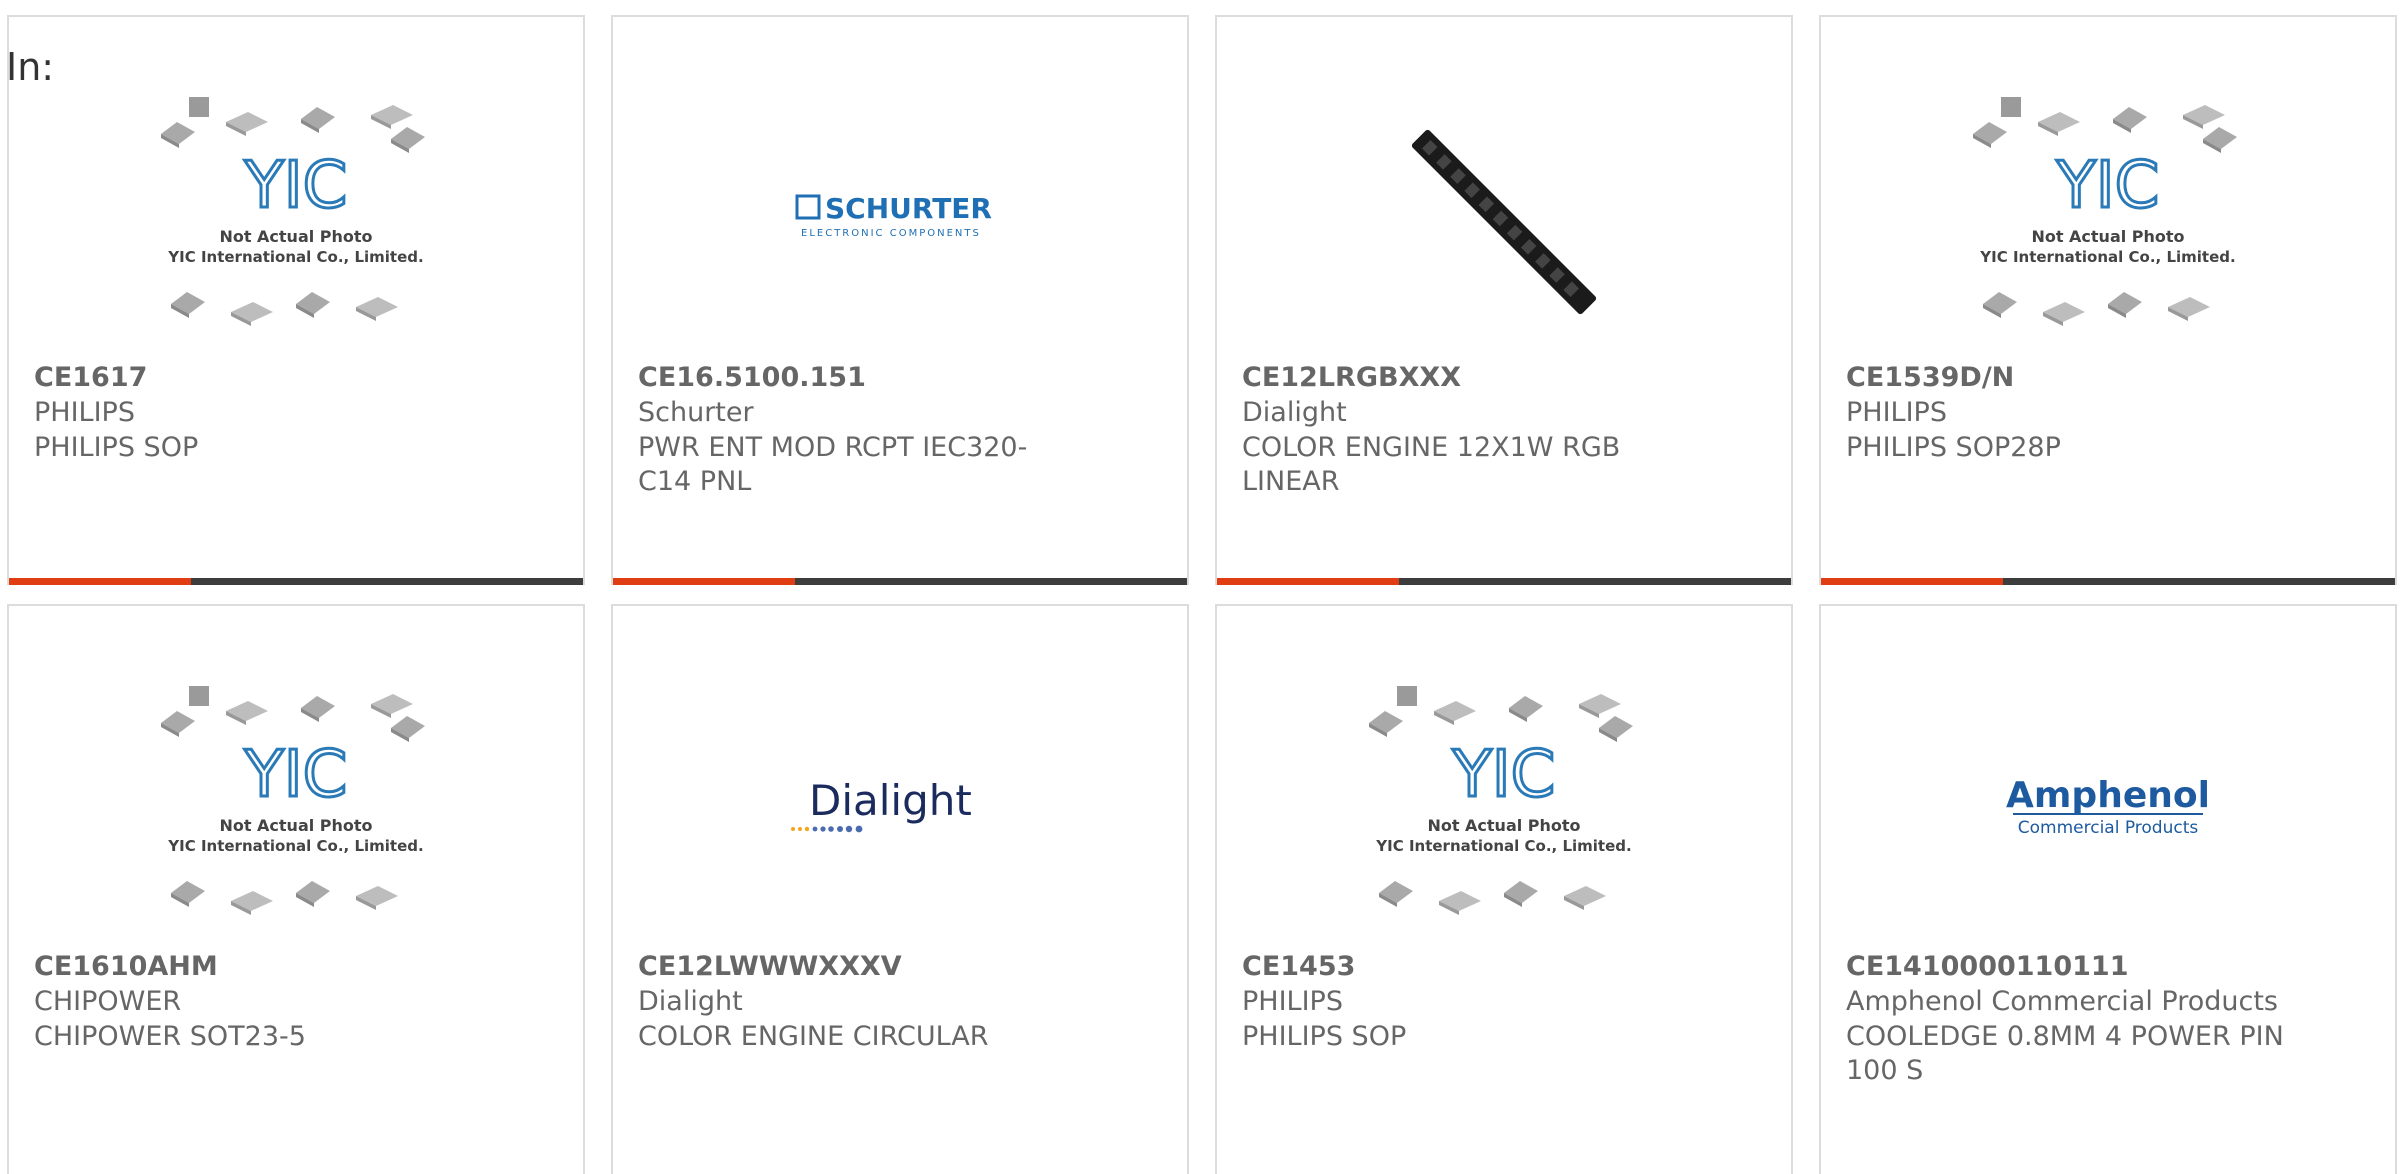 Image resolution: width=2400 pixels, height=1174 pixels. I want to click on amphenol-logo: Amphenol Commercial Products, so click(2108, 806).